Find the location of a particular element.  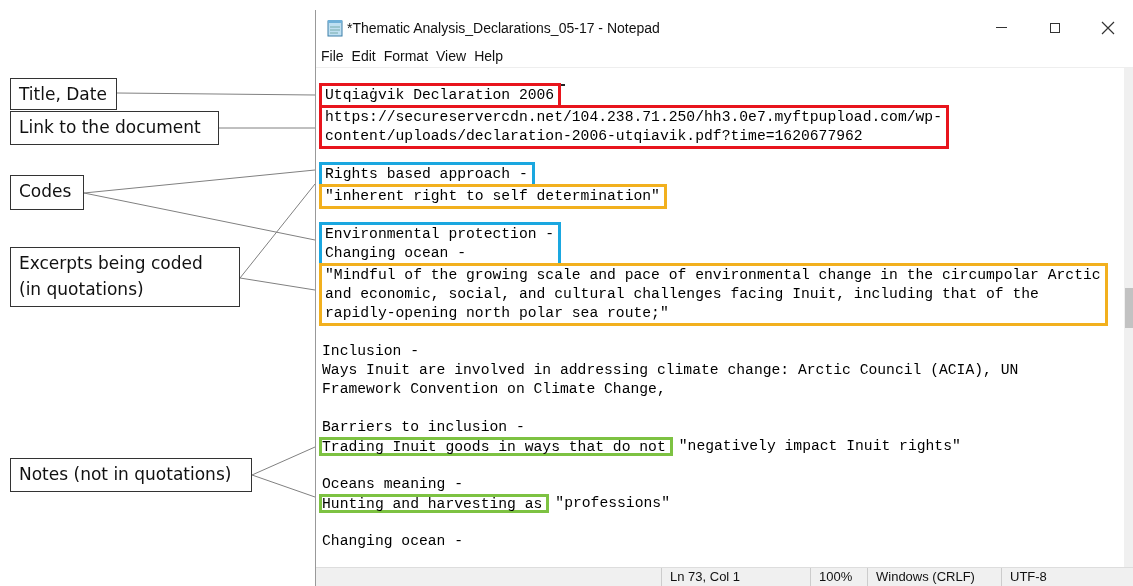

text-line: Ways Inuit are involved in addressing climate change: Arctic Council (ACIA), UN is located at coordinates (670, 370).